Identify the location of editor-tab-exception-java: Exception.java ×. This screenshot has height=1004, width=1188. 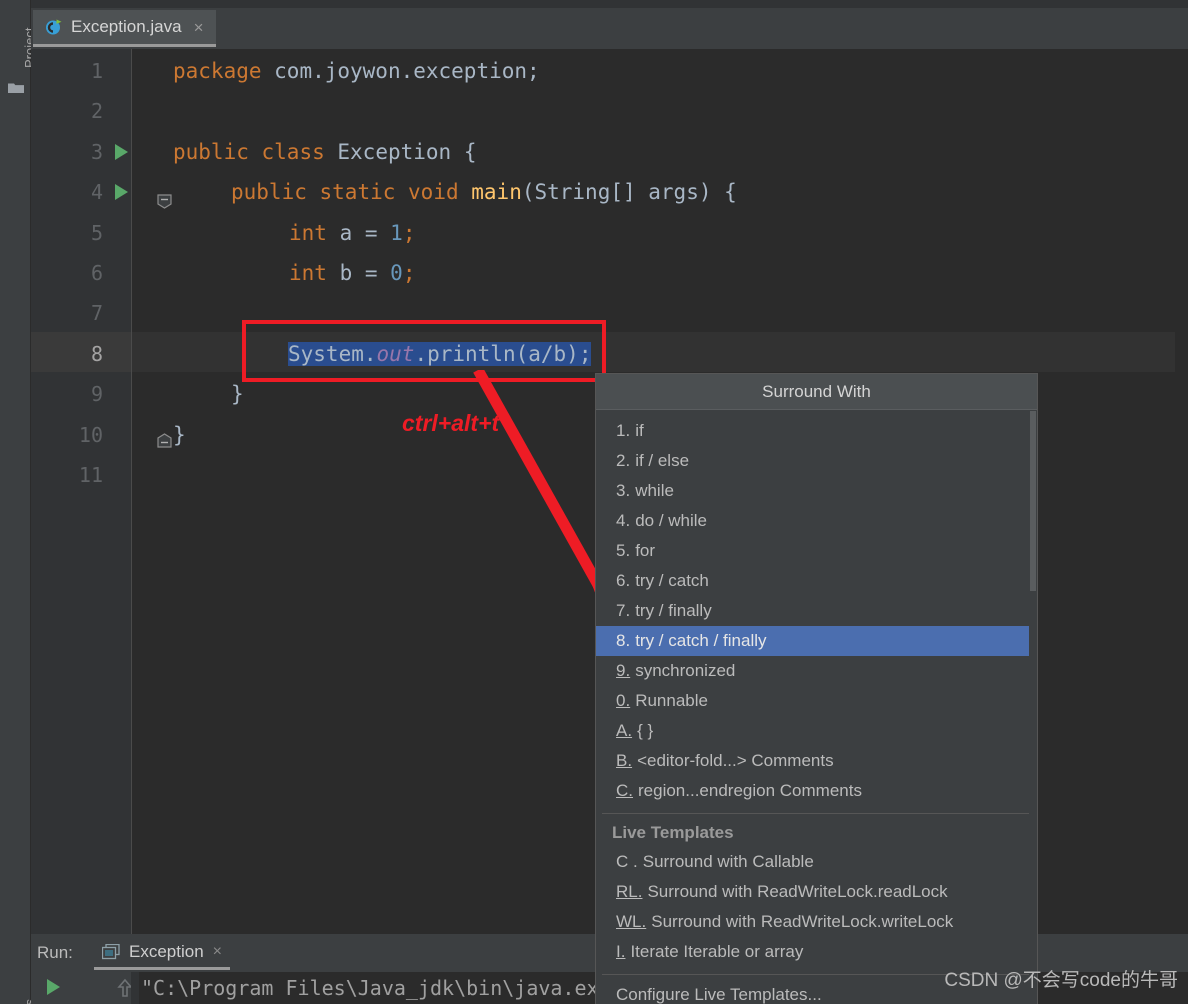
(124, 28).